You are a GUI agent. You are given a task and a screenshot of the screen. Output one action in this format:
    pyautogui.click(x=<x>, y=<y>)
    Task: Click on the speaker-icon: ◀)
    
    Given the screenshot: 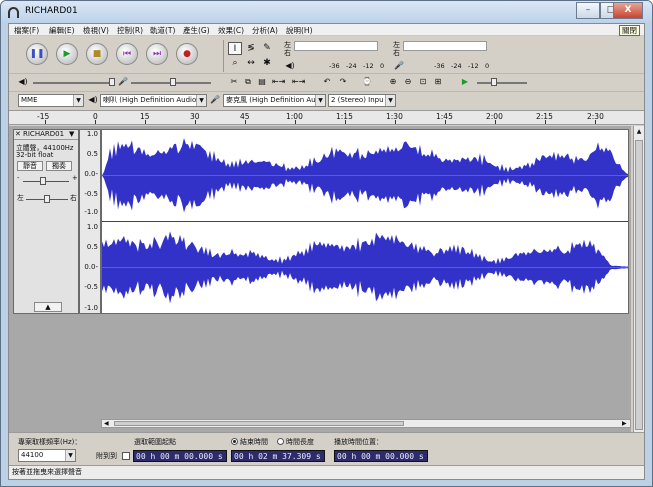 What is the action you would take?
    pyautogui.click(x=23, y=81)
    